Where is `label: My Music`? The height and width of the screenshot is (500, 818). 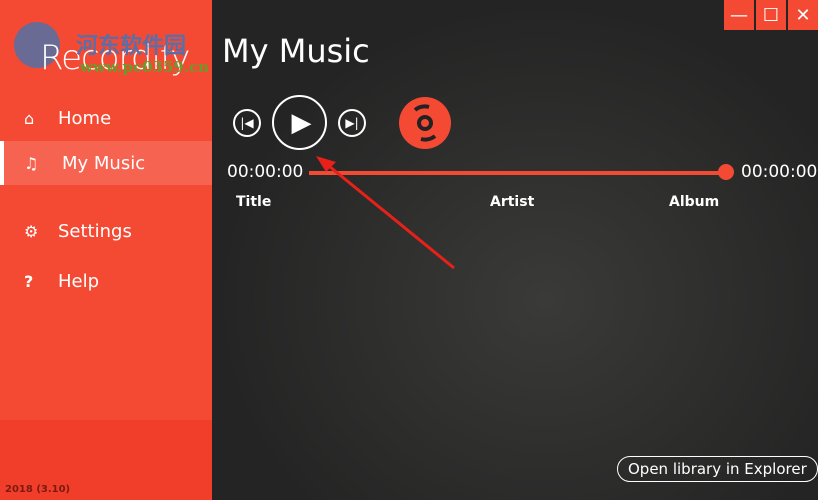 label: My Music is located at coordinates (104, 163).